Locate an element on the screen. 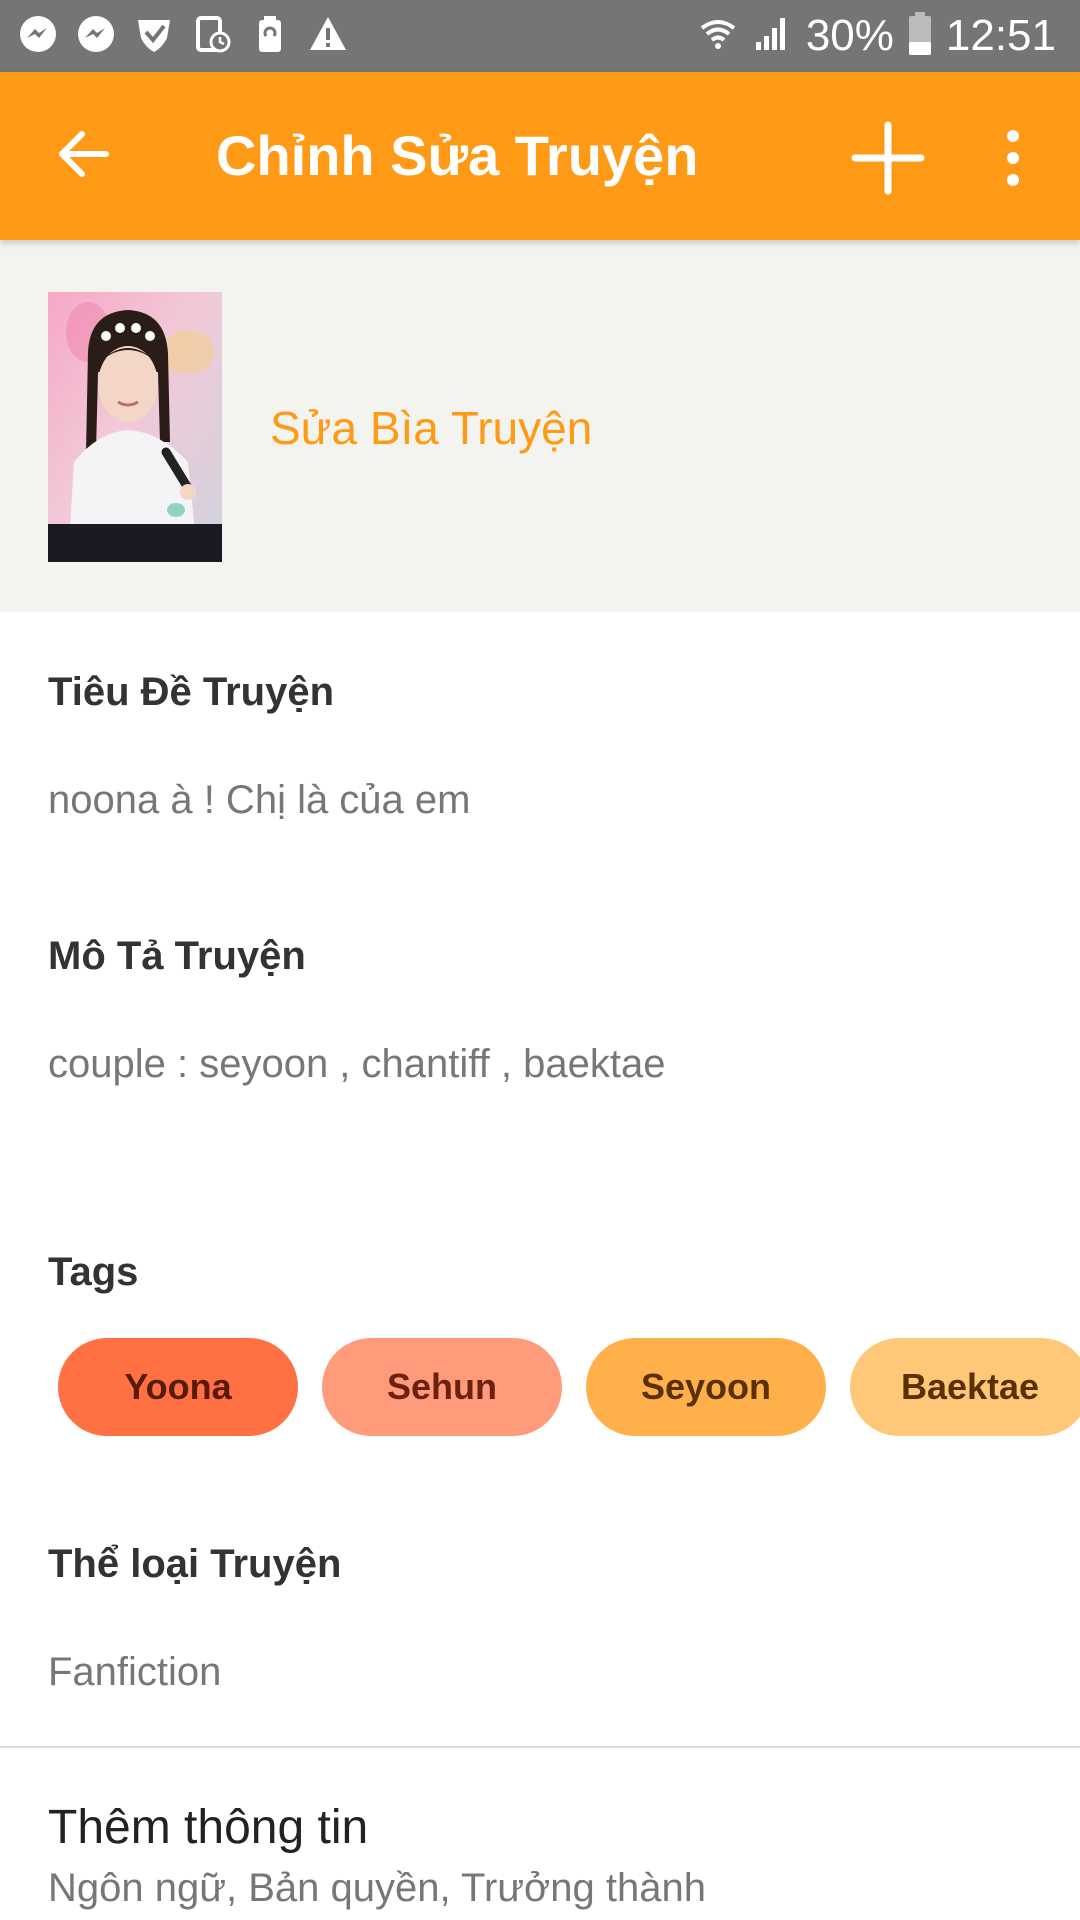  description-label: Mô Tả Truyện is located at coordinates (177, 956).